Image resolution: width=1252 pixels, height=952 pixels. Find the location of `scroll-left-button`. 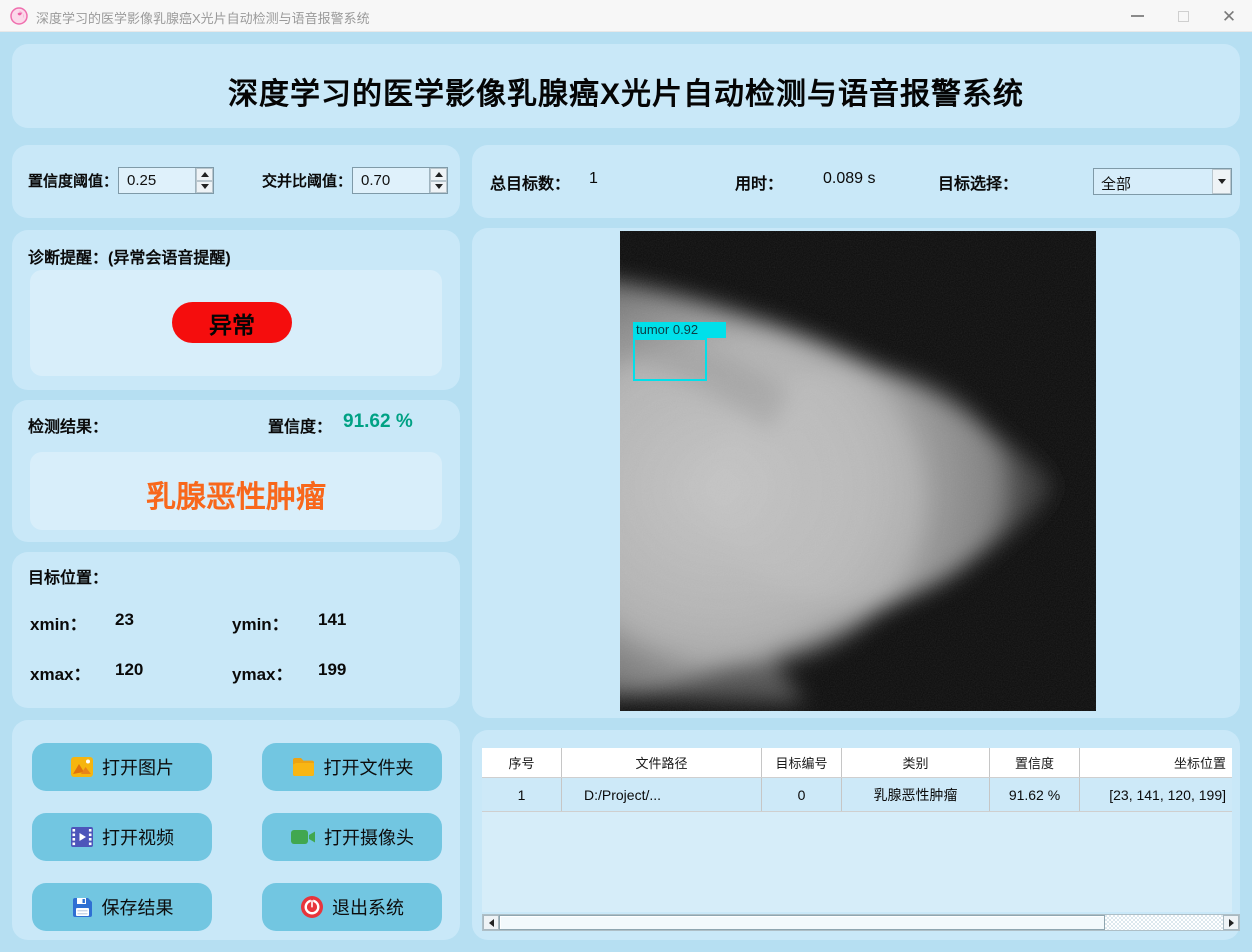

scroll-left-button is located at coordinates (491, 922).